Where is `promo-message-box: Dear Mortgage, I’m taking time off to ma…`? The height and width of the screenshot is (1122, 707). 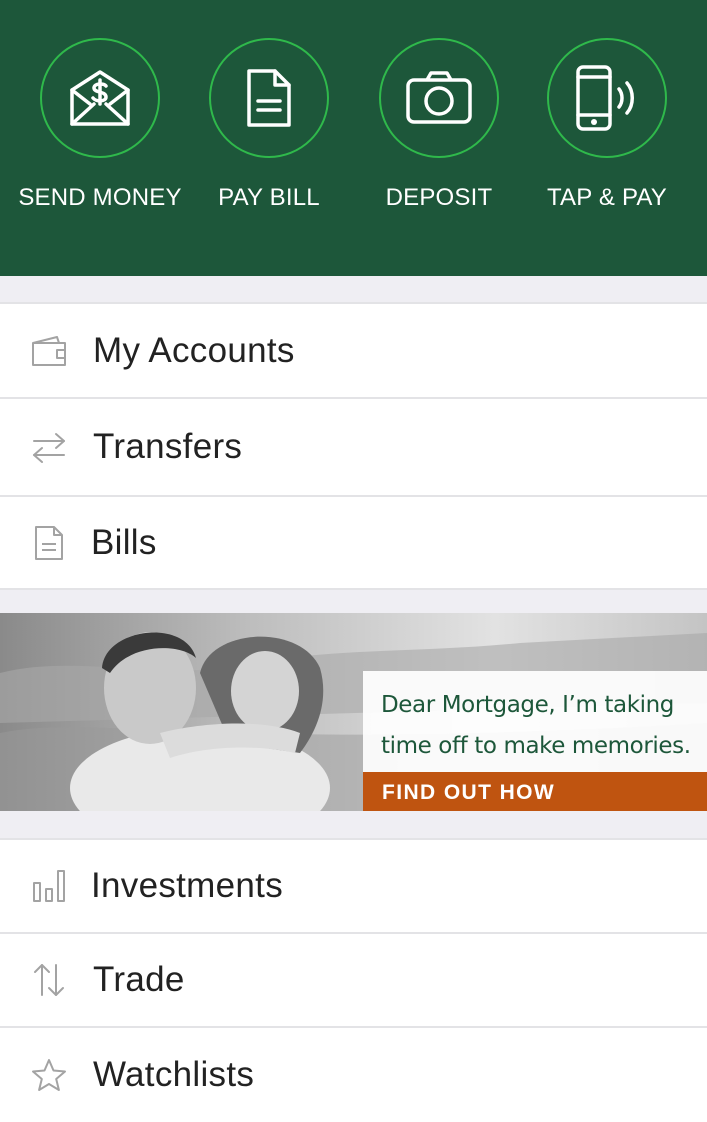 promo-message-box: Dear Mortgage, I’m taking time off to ma… is located at coordinates (535, 728).